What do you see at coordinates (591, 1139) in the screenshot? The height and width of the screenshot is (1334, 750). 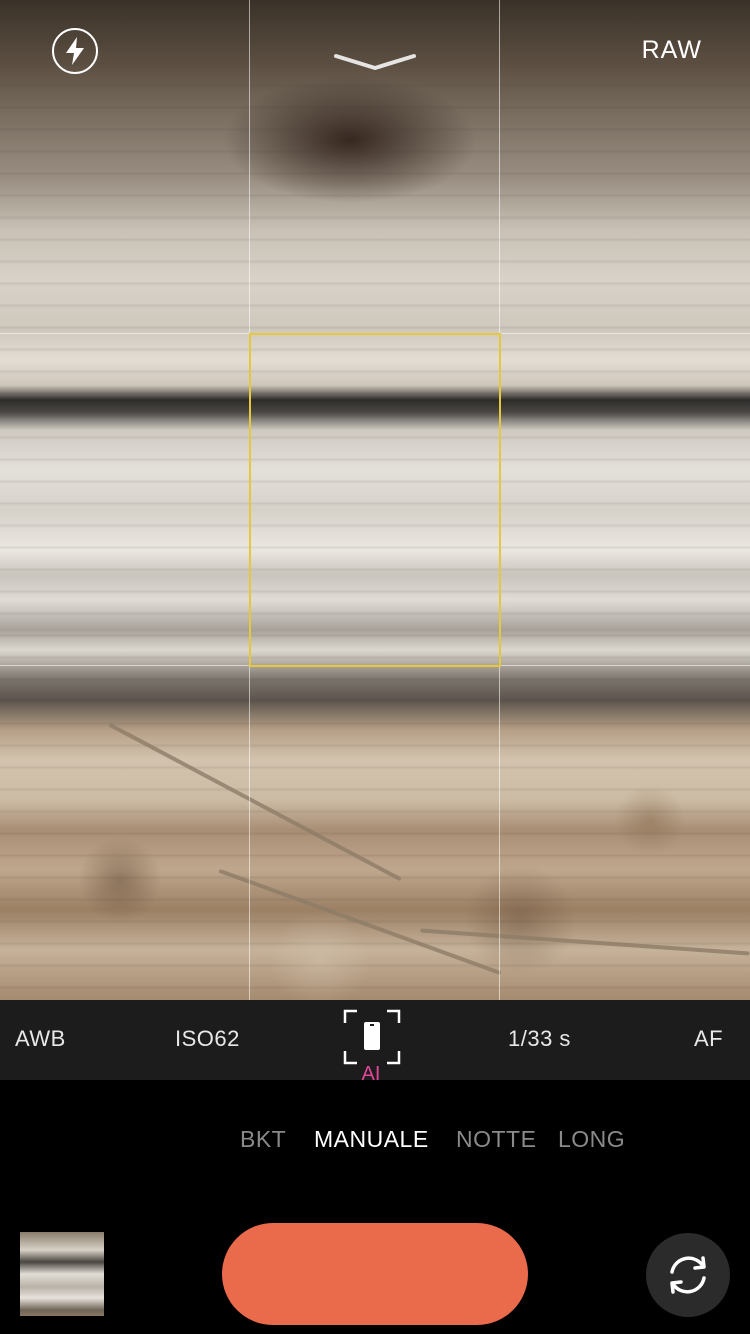 I see `mode-long: LONG` at bounding box center [591, 1139].